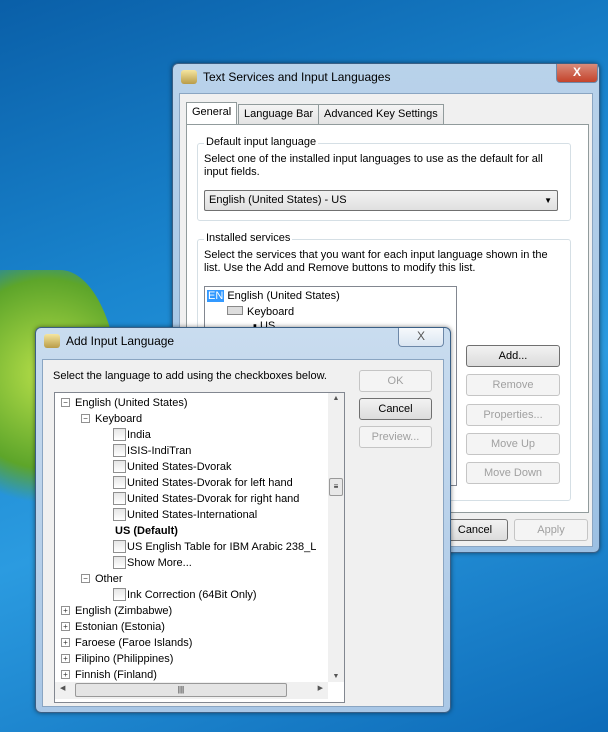 The height and width of the screenshot is (732, 608). I want to click on tab-advanced-key-settings: Advanced Key Settings, so click(381, 114).